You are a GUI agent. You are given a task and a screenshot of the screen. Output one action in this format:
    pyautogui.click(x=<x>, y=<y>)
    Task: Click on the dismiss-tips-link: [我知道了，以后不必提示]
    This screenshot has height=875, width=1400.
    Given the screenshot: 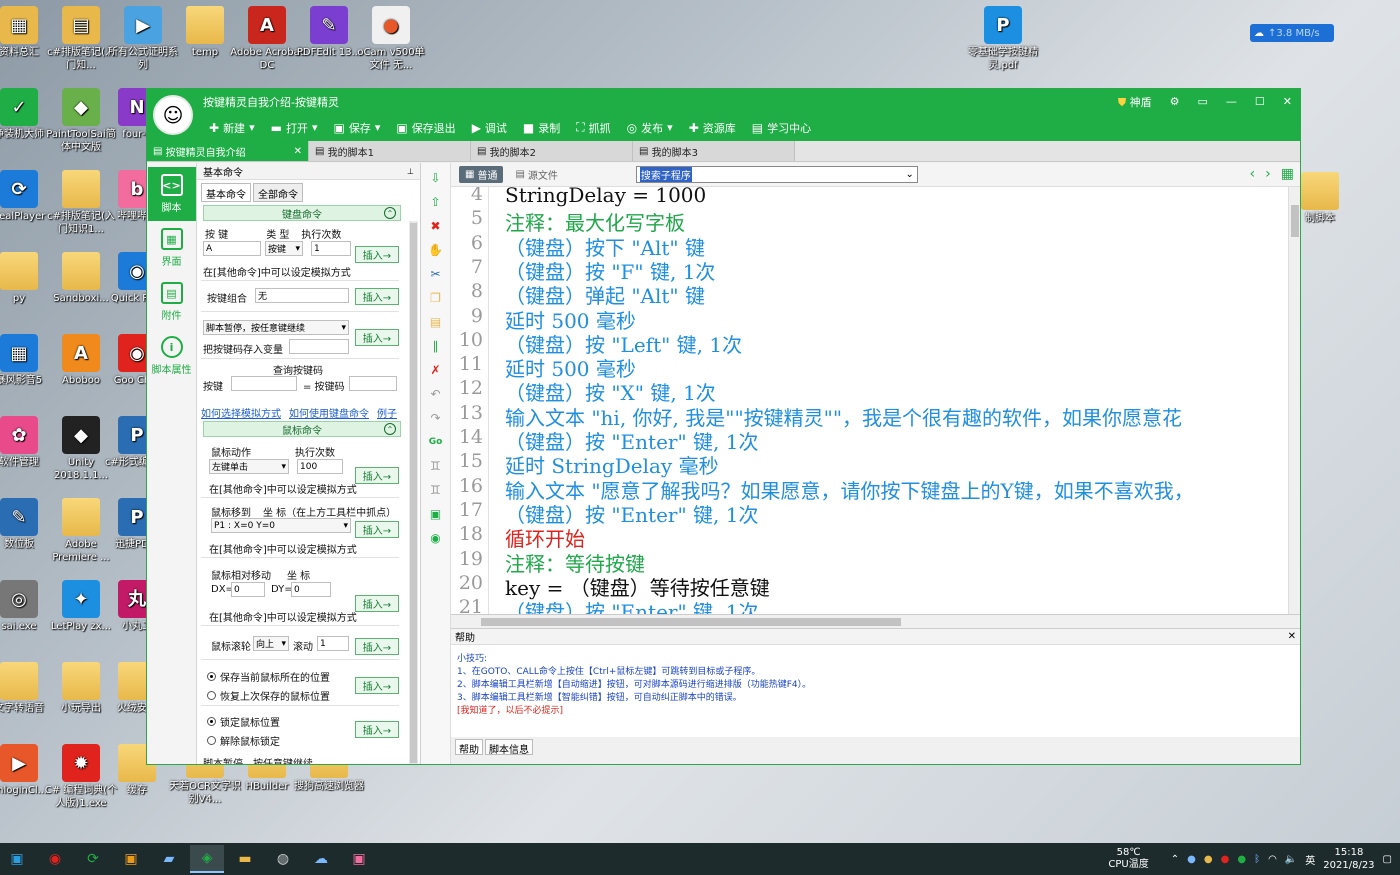 What is the action you would take?
    pyautogui.click(x=875, y=711)
    